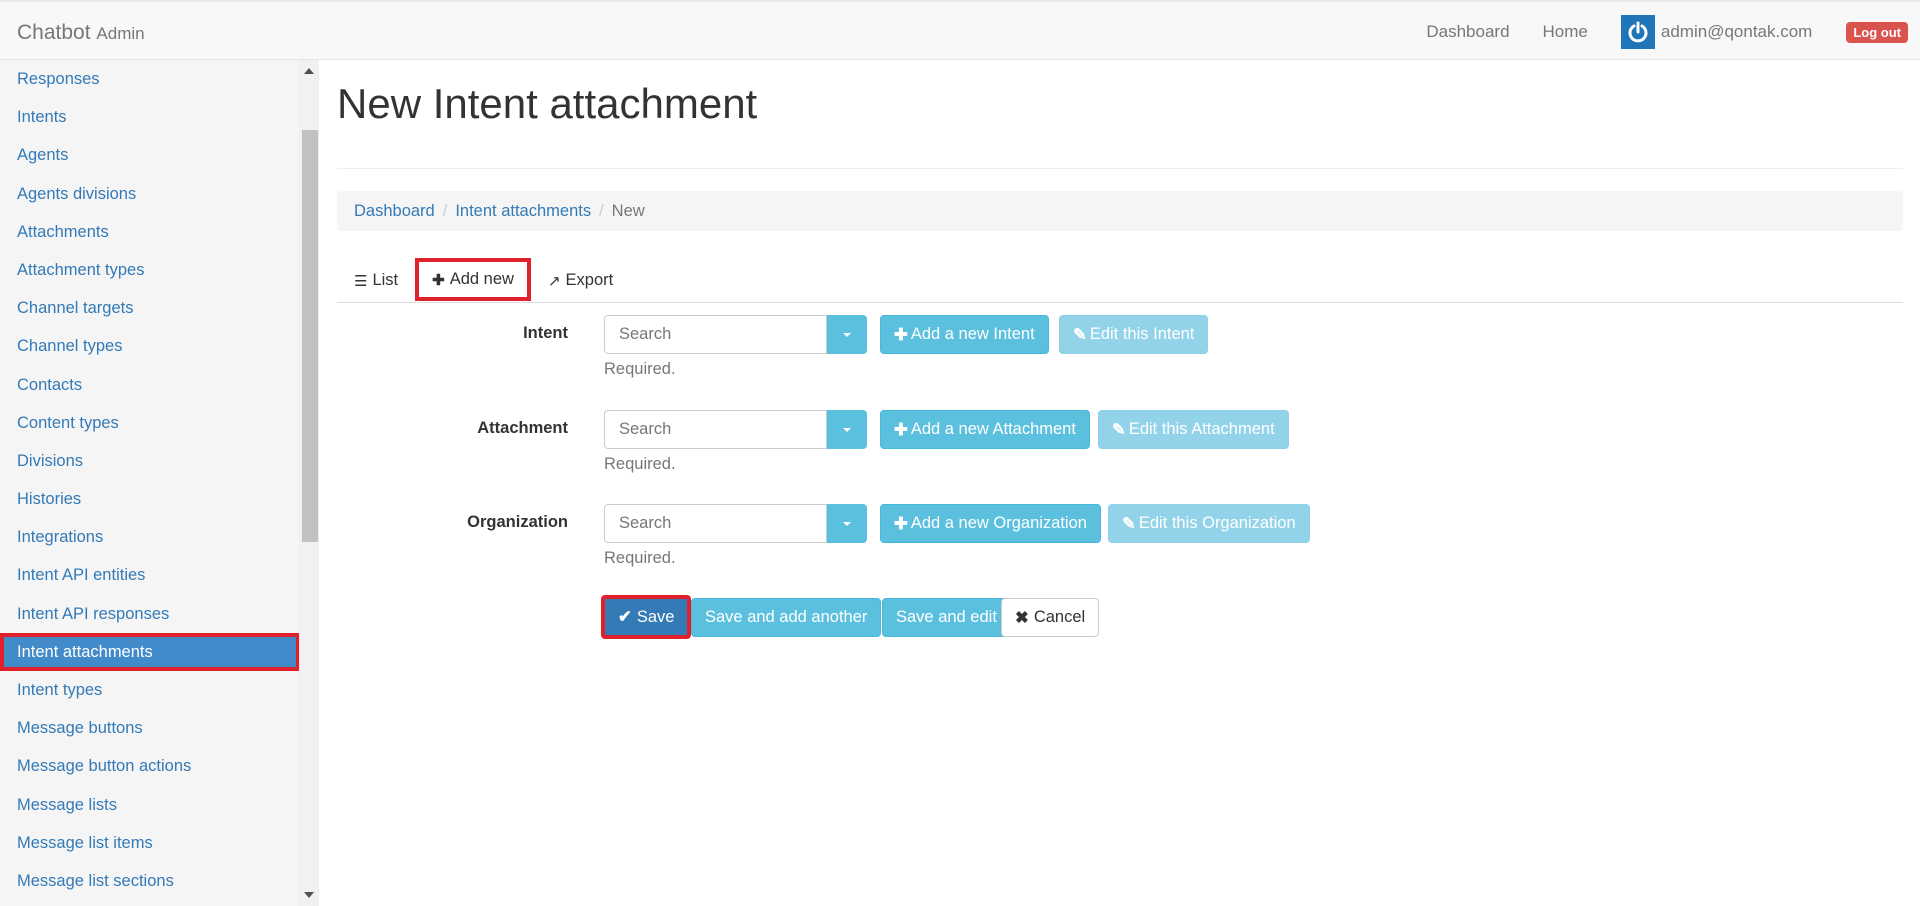 Image resolution: width=1920 pixels, height=906 pixels. I want to click on sidebar-item-contacts: Contacts, so click(149, 385).